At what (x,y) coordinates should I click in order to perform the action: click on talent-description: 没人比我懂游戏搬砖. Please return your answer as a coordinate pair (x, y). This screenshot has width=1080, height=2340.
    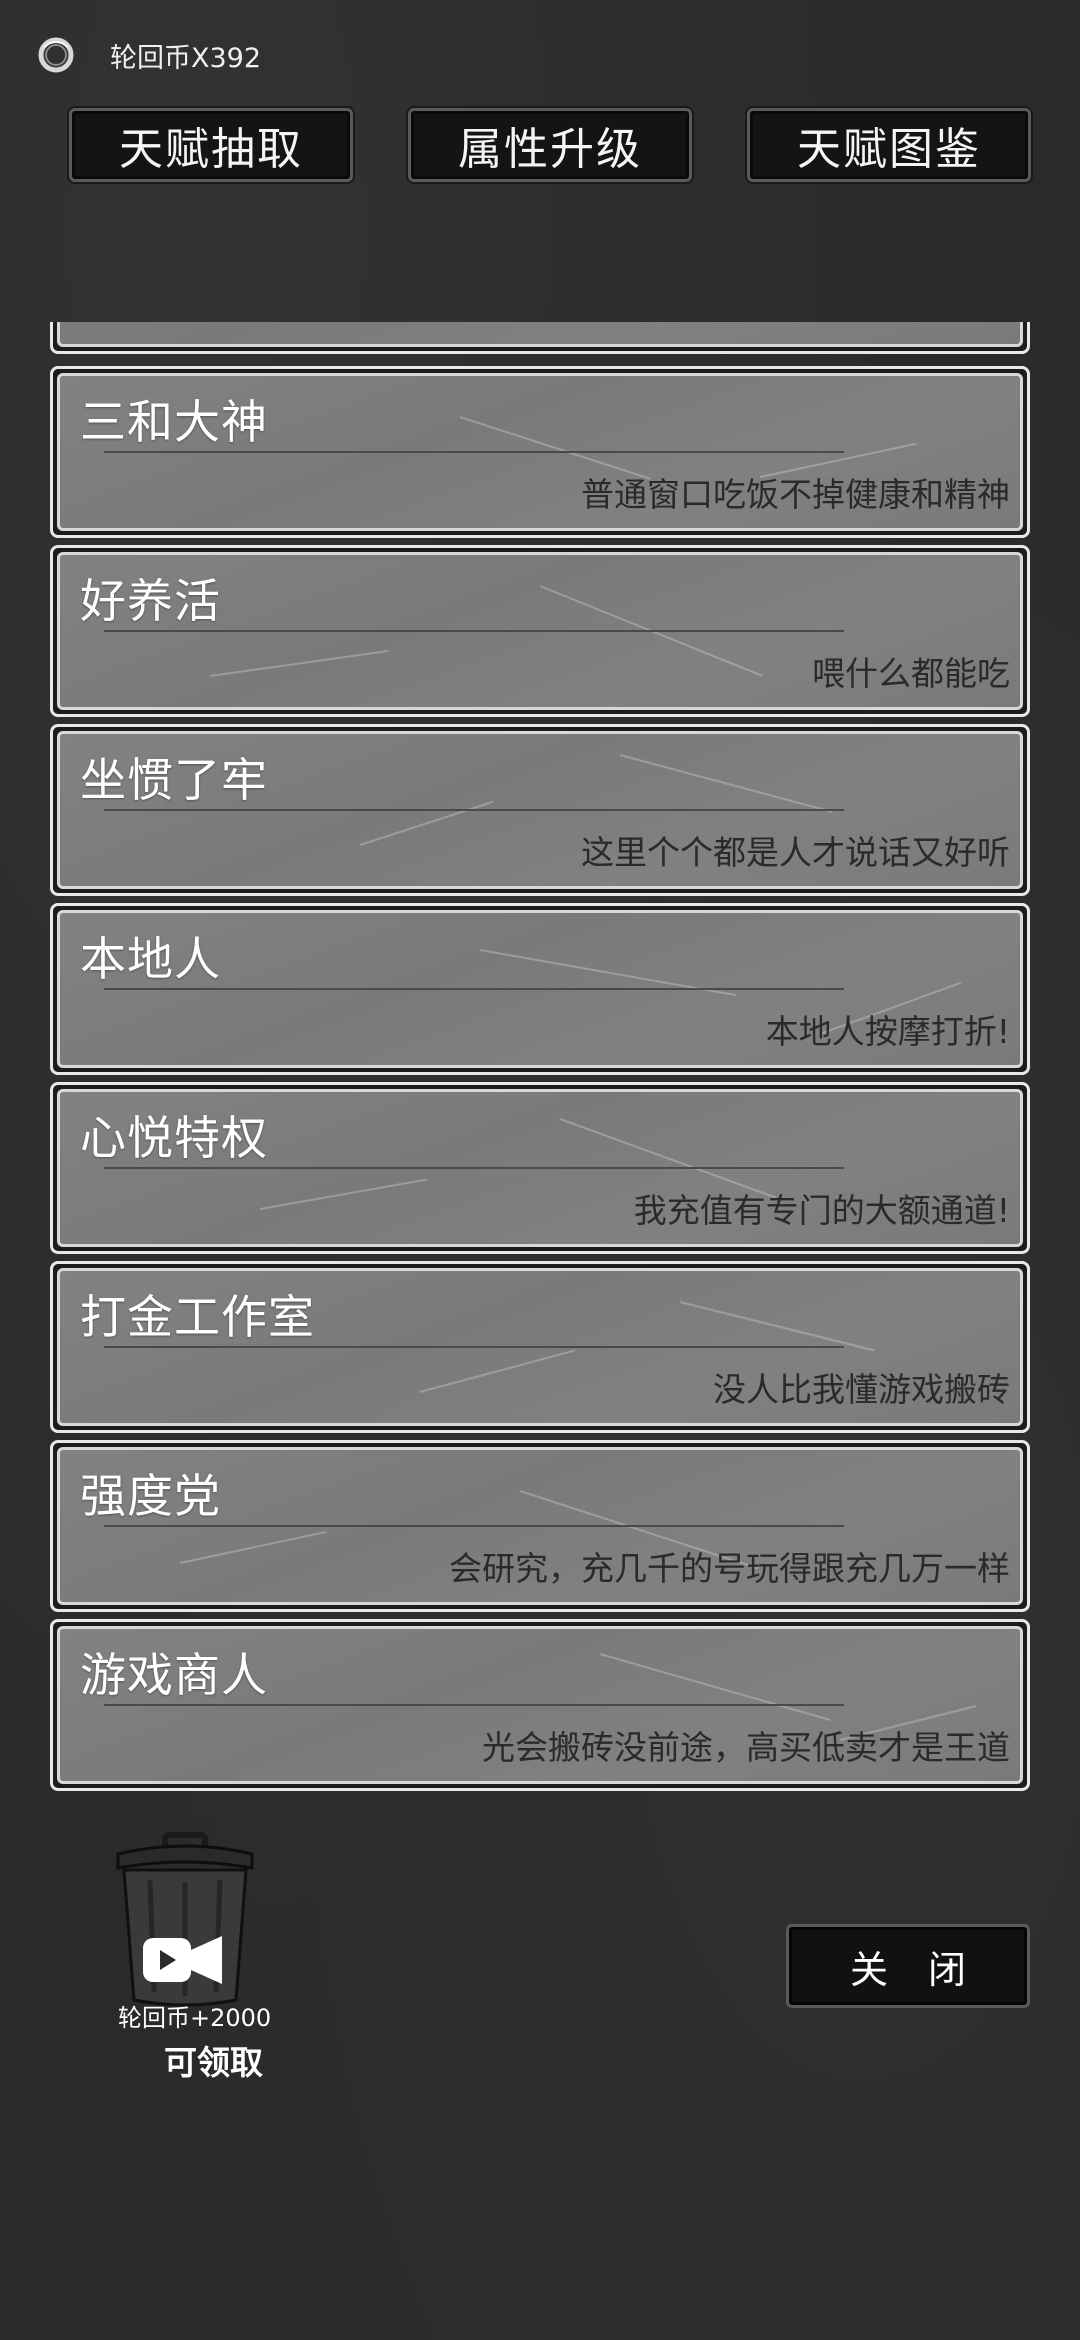
    Looking at the image, I should click on (861, 1389).